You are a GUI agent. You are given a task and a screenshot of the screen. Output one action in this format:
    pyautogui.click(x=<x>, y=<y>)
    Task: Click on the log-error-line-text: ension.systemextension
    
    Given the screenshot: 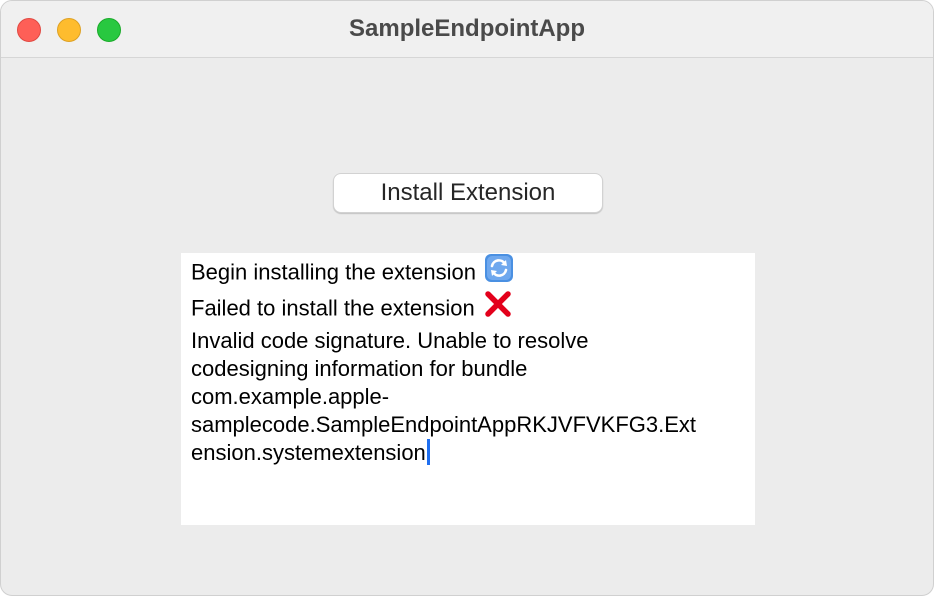 What is the action you would take?
    pyautogui.click(x=308, y=452)
    